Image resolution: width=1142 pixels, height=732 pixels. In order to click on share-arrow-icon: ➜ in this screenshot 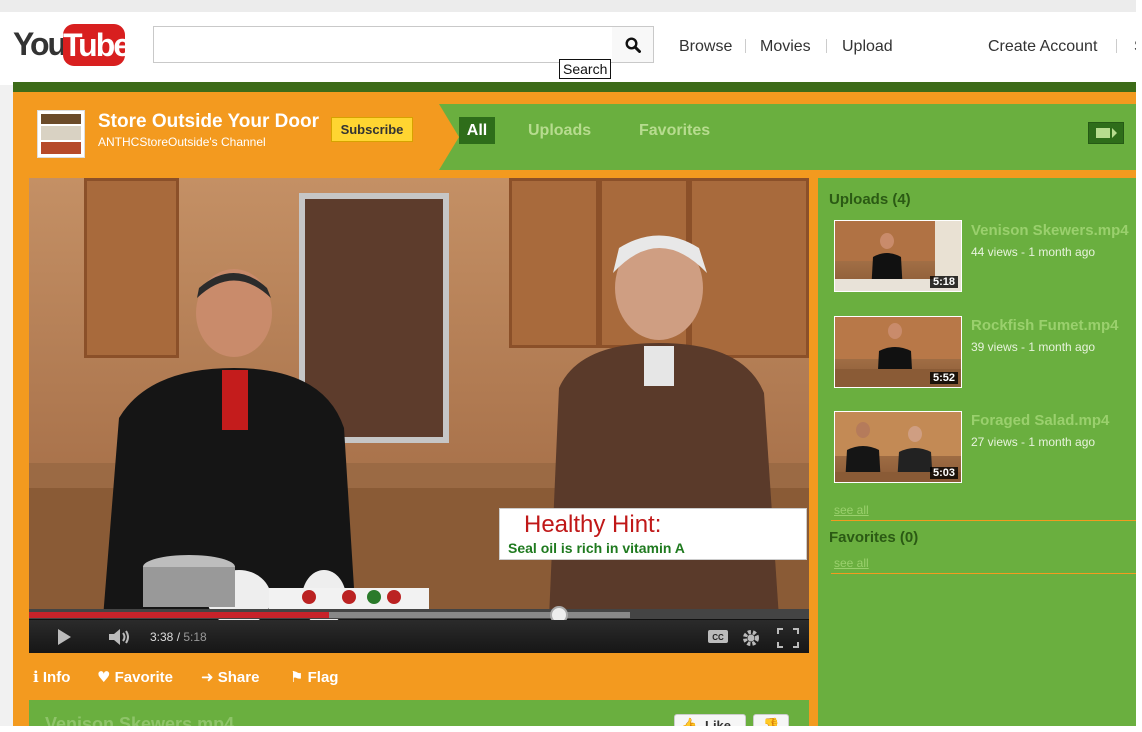, I will do `click(207, 677)`.